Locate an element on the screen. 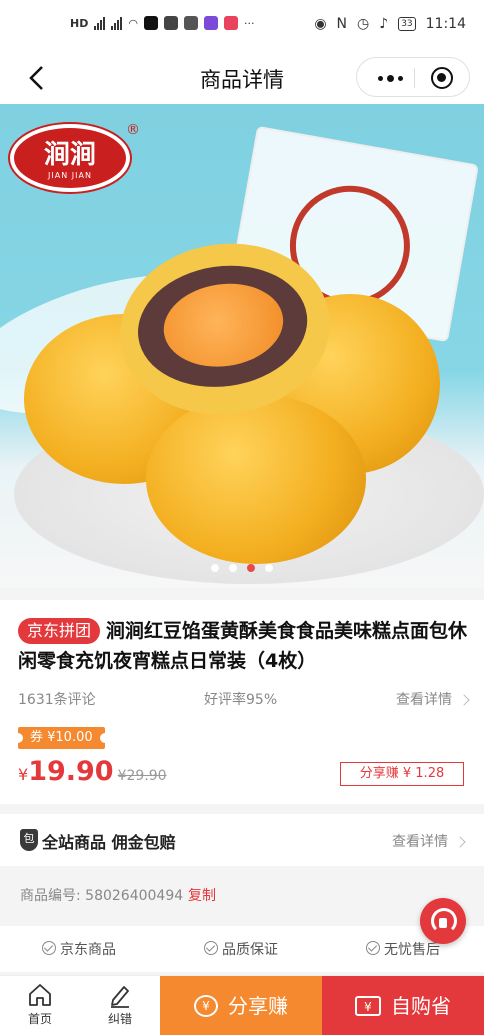 This screenshot has width=484, height=1035. product-meta-row: 1631条评论 好评率95% 查看详情 is located at coordinates (244, 700).